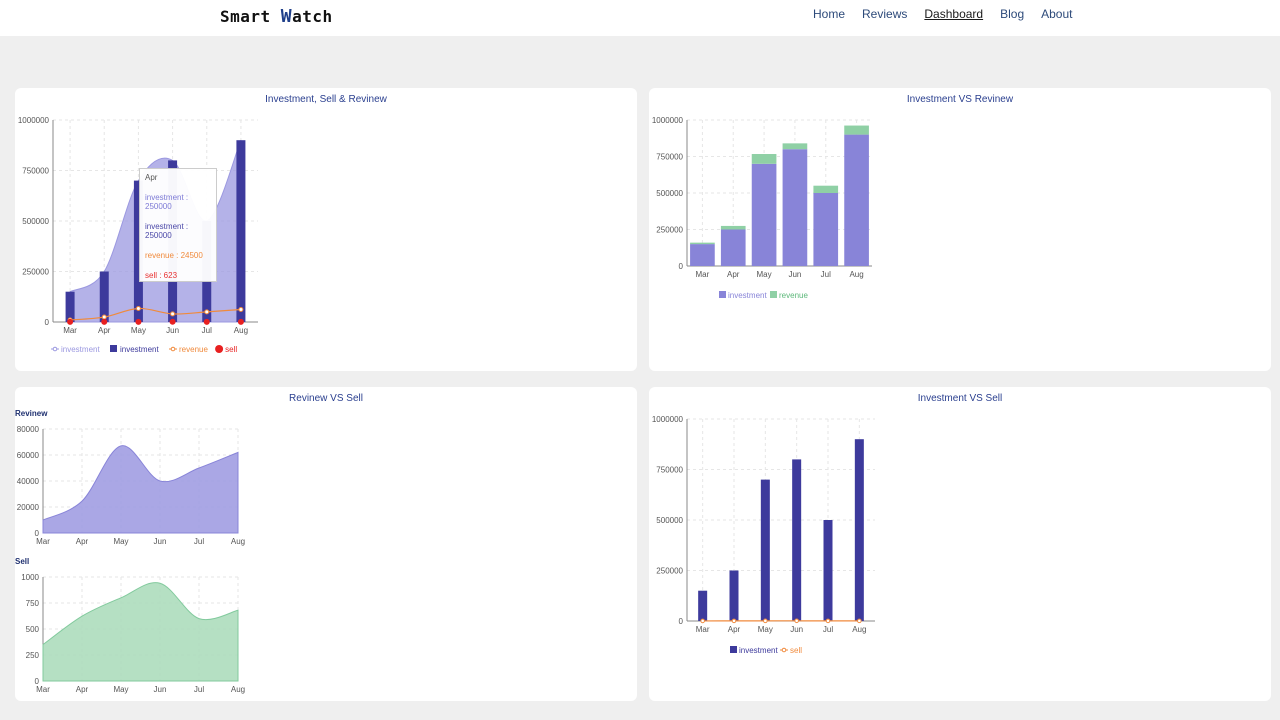  Describe the element at coordinates (30, 577) in the screenshot. I see `y-tick-label: 1000` at that location.